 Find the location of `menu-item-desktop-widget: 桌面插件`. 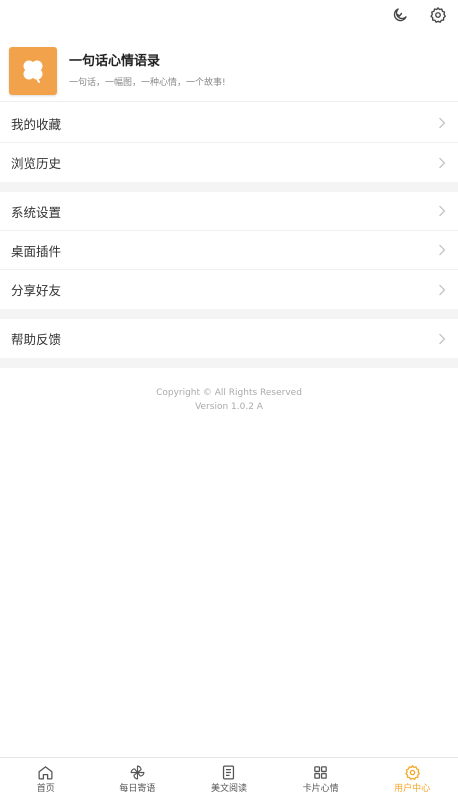

menu-item-desktop-widget: 桌面插件 is located at coordinates (229, 250).